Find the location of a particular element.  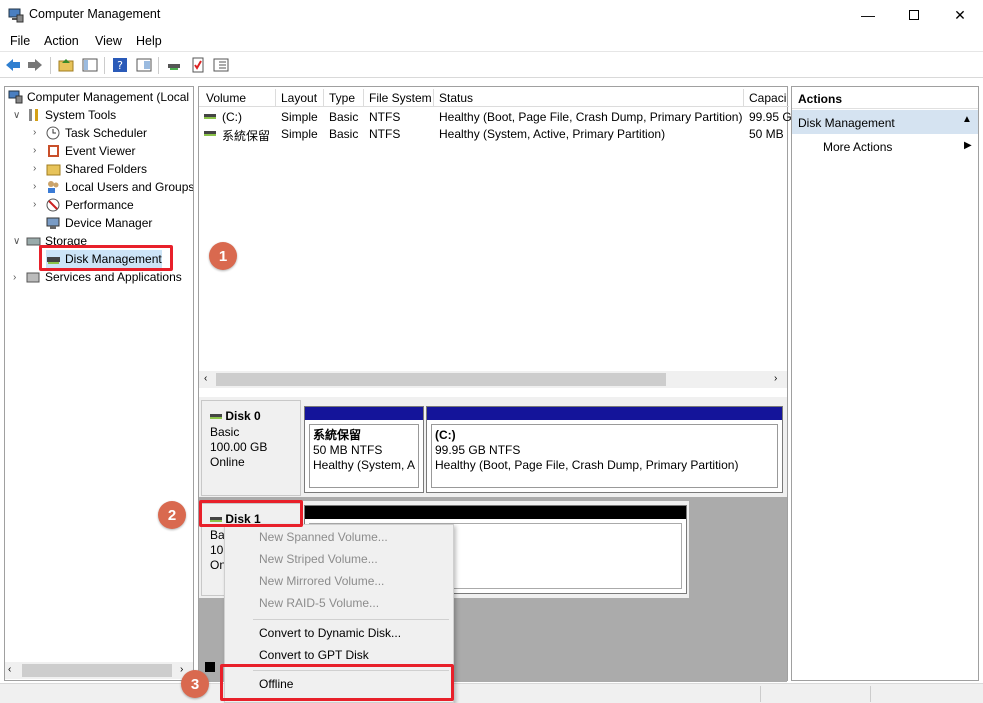

actions-section-disk-management: Disk Management ▲ is located at coordinates (885, 122).